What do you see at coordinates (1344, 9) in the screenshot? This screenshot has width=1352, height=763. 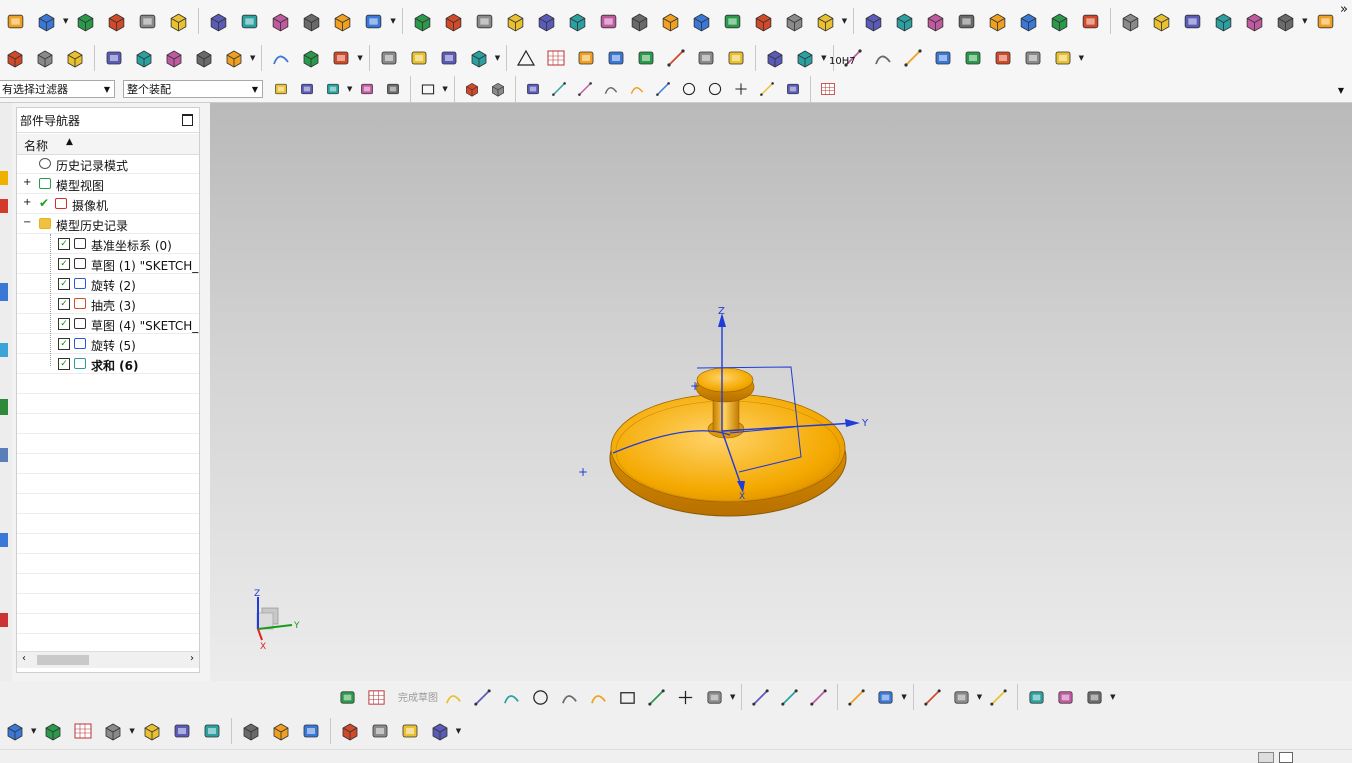 I see `more-tools-button: »` at bounding box center [1344, 9].